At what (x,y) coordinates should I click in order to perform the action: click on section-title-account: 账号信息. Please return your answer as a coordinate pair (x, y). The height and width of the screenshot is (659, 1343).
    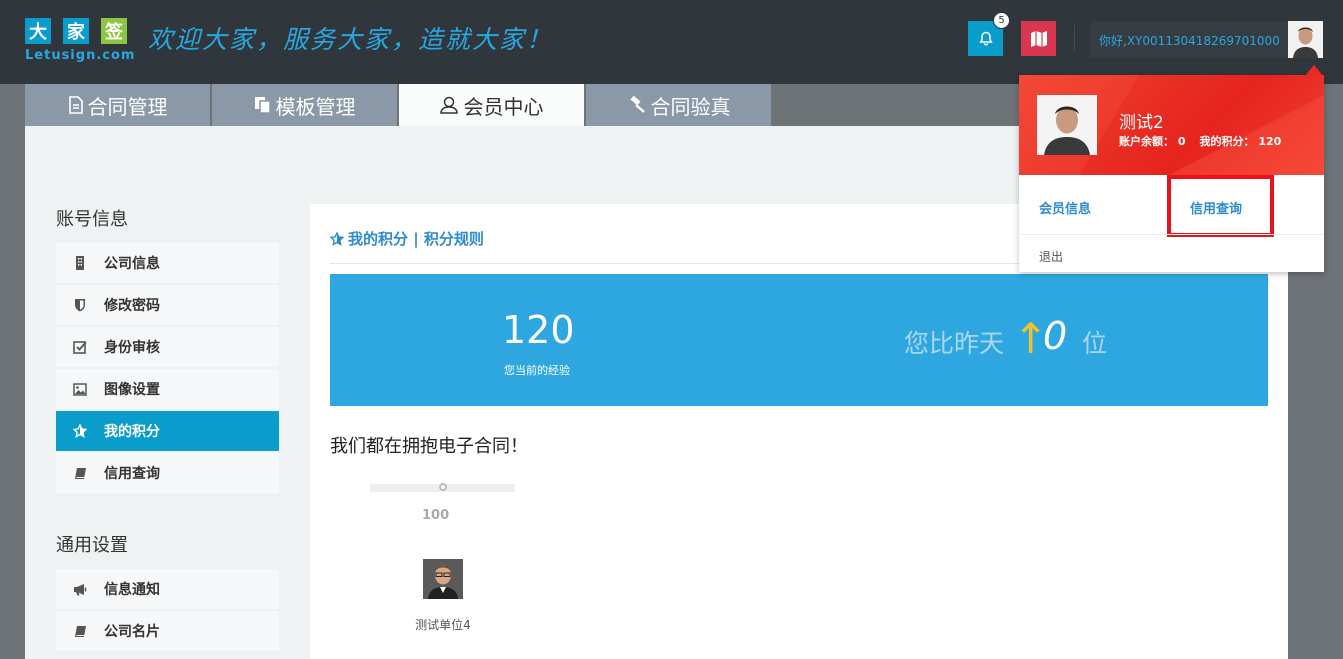
    Looking at the image, I should click on (92, 219).